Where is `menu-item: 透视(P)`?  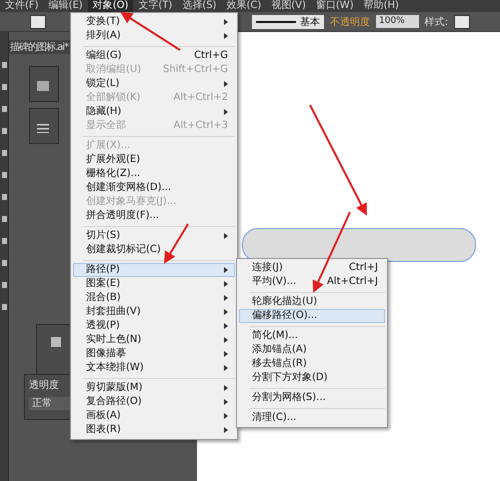 menu-item: 透视(P) is located at coordinates (154, 326).